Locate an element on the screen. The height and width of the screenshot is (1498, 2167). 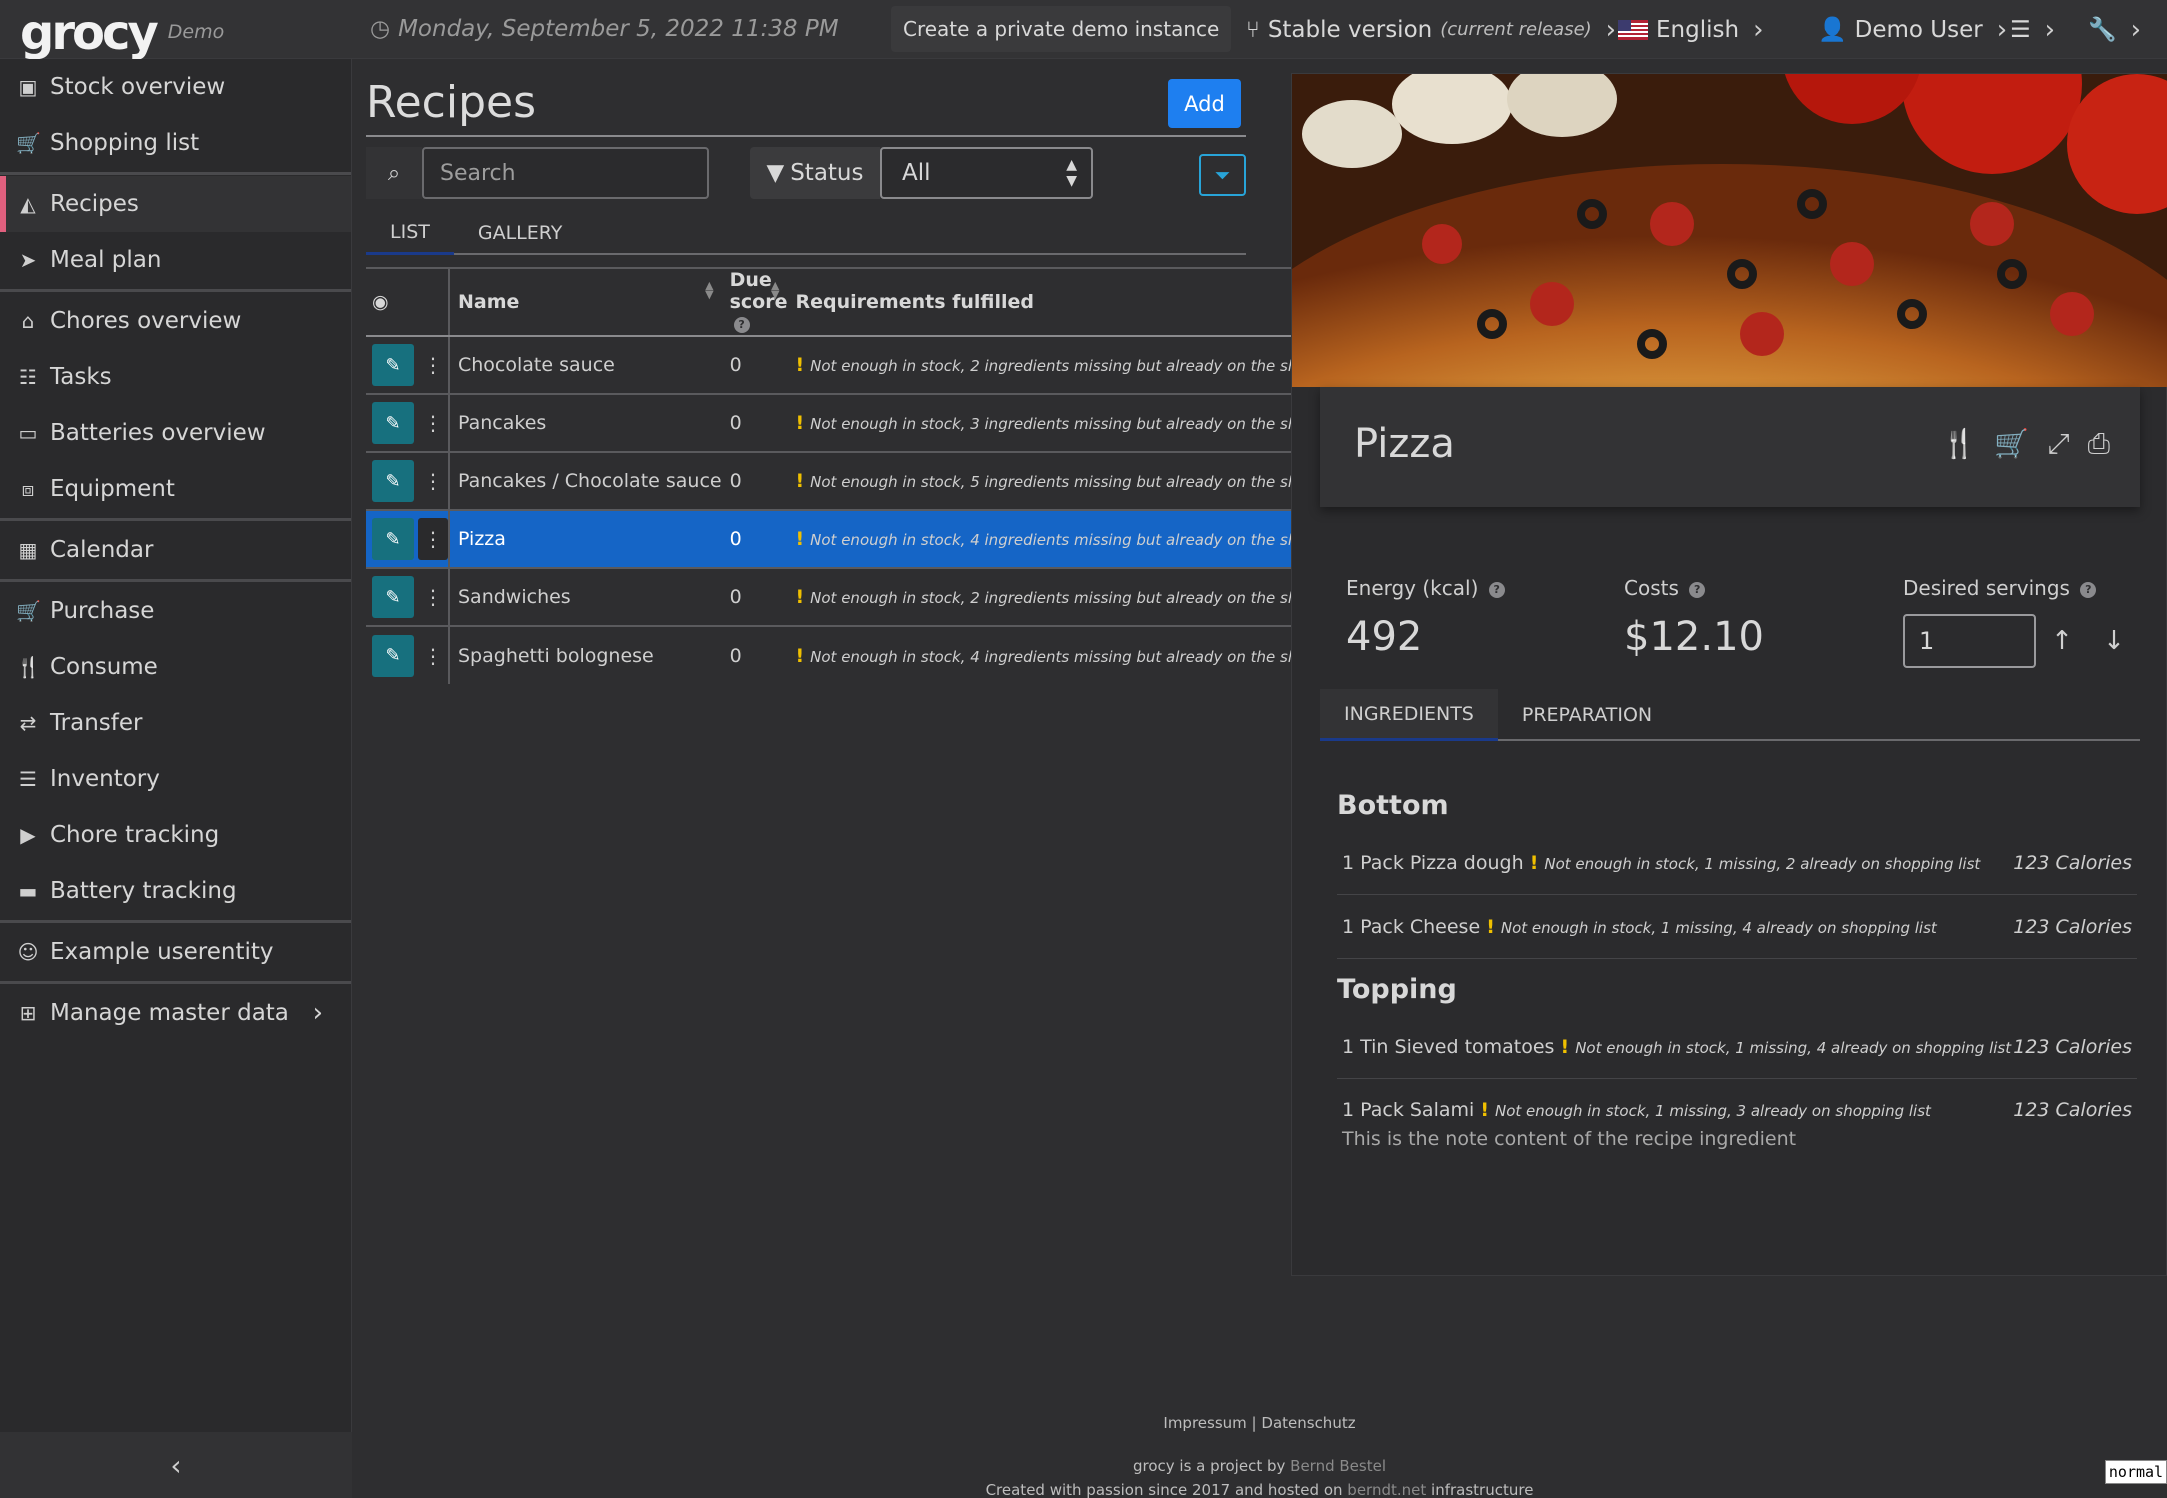
servings-input: 1 is located at coordinates (1969, 641).